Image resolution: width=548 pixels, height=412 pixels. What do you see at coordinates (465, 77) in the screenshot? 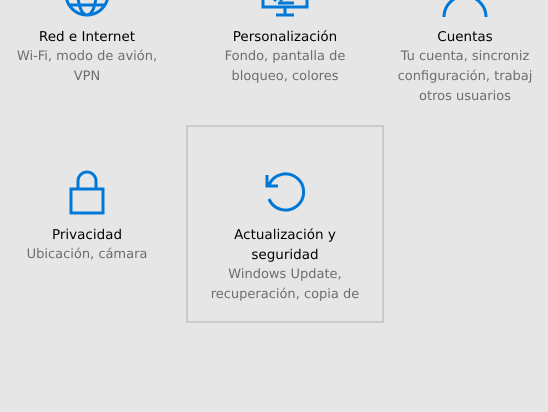
I see `tile-description: configuración, trabaj` at bounding box center [465, 77].